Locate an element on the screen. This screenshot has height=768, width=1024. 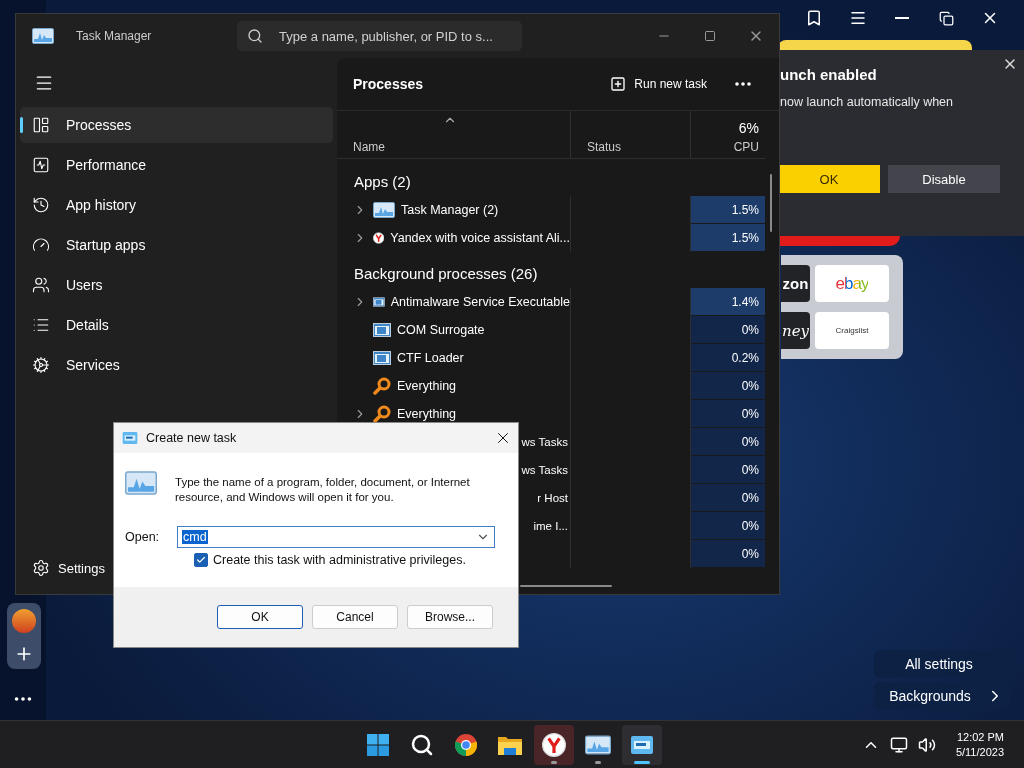
process-name: Task Manager (2) is located at coordinates (450, 210).